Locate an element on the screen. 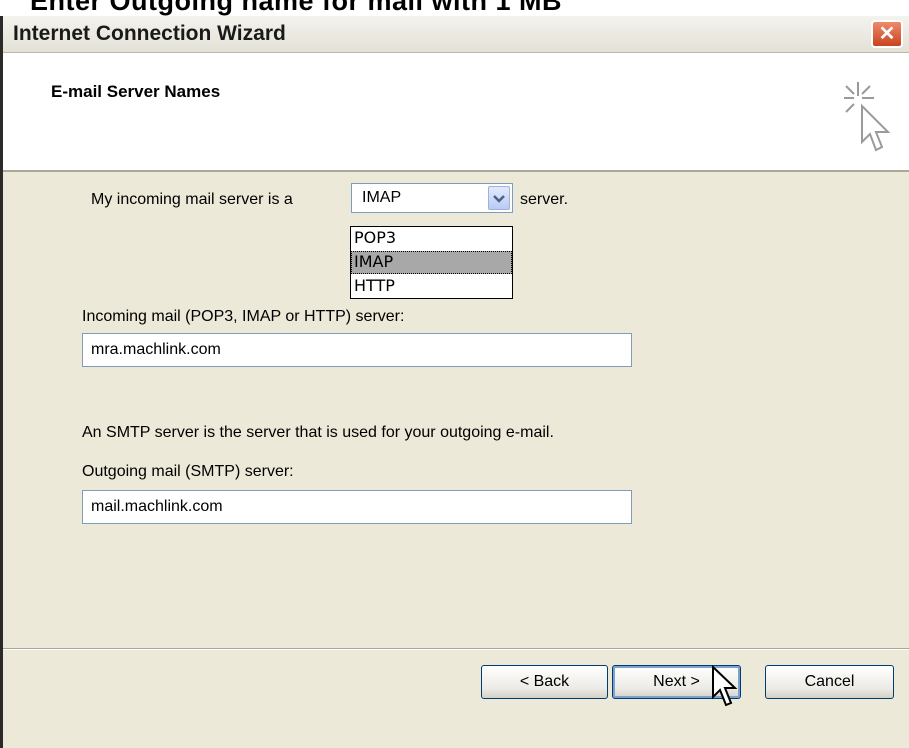  back-button: < Back is located at coordinates (544, 682).